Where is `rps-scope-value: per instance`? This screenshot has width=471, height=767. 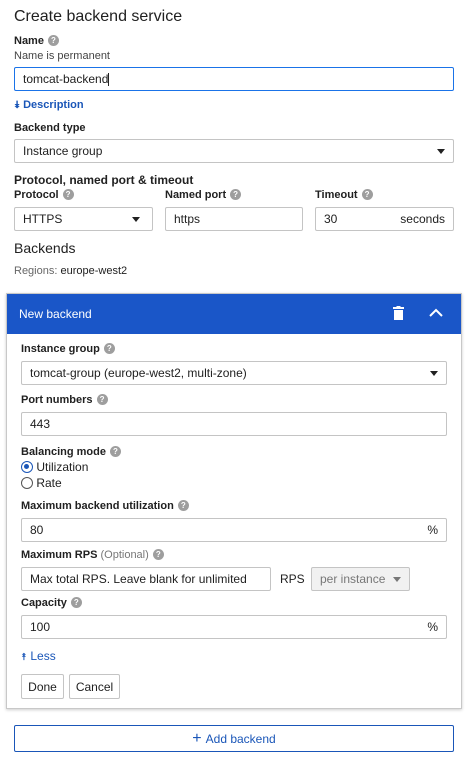 rps-scope-value: per instance is located at coordinates (353, 579).